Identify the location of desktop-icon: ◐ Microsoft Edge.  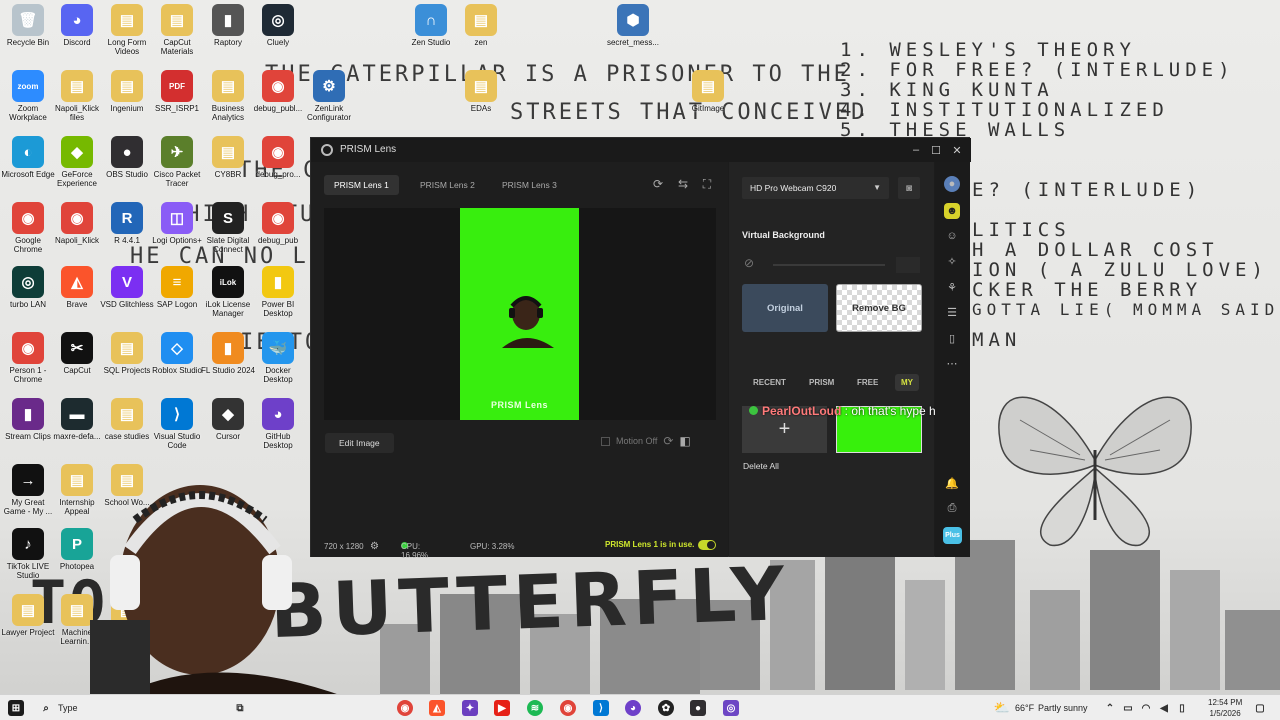
(28, 162).